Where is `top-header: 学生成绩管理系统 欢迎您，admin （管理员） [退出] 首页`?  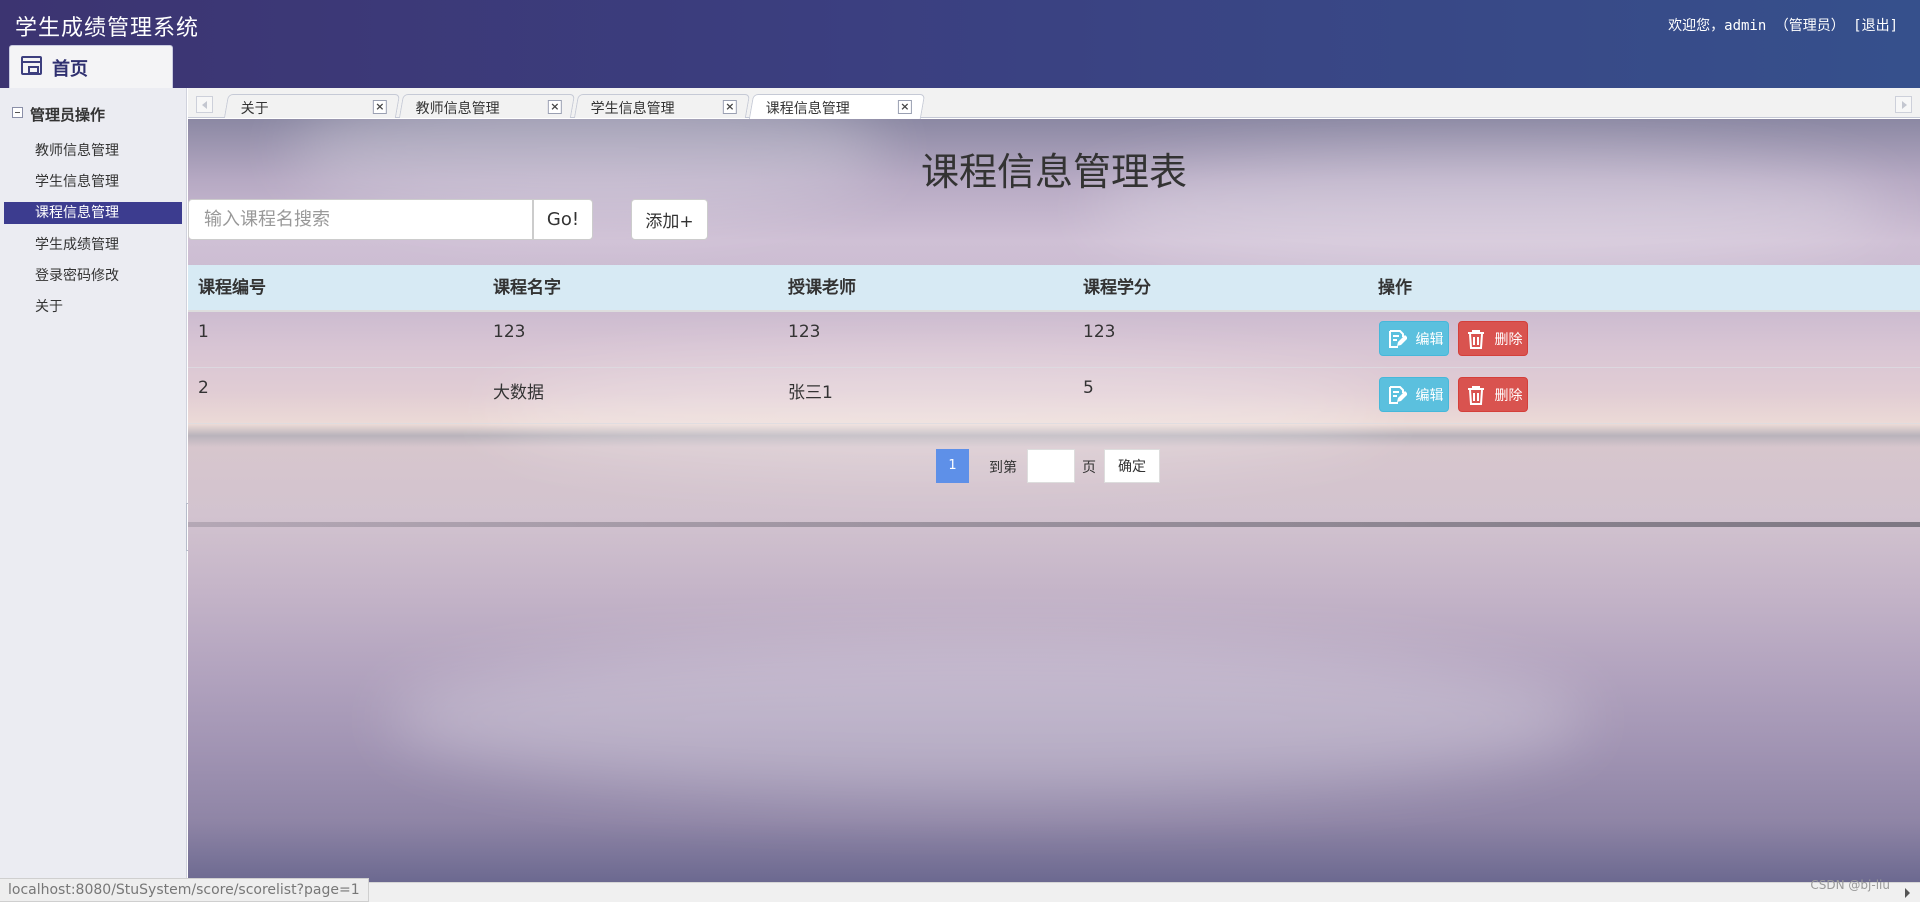 top-header: 学生成绩管理系统 欢迎您，admin （管理员） [退出] 首页 is located at coordinates (960, 44).